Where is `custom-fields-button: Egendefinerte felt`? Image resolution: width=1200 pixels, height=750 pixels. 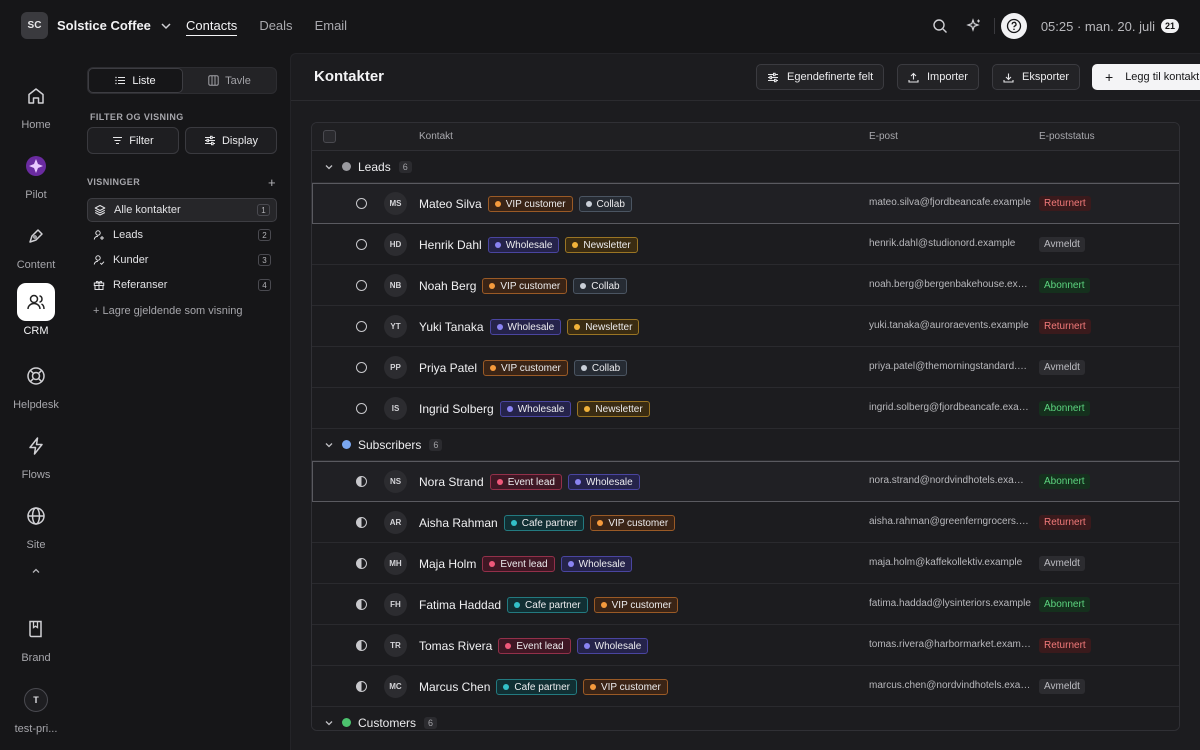
custom-fields-button: Egendefinerte felt is located at coordinates (820, 77).